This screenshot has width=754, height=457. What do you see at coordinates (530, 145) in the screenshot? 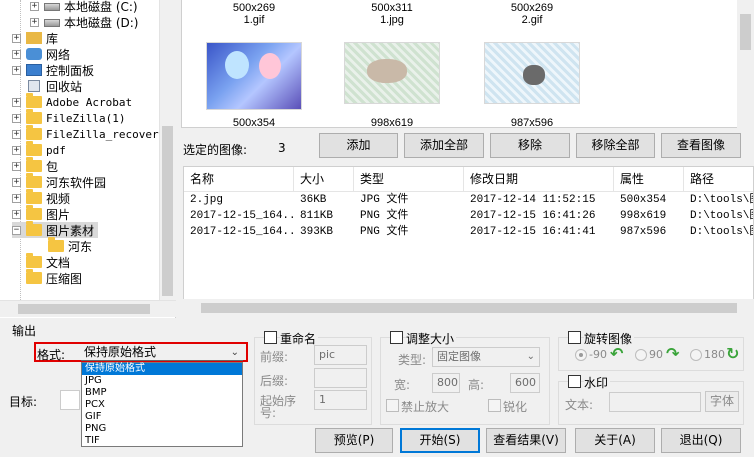
I see `remove-button: 移除` at bounding box center [530, 145].